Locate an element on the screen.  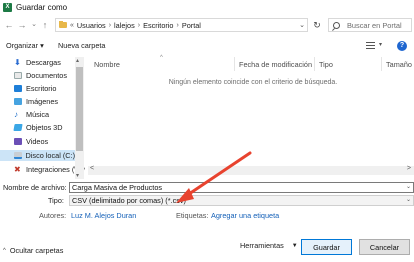
sidebar-item-objetos-3d: Objetos 3D is located at coordinates (38, 127).